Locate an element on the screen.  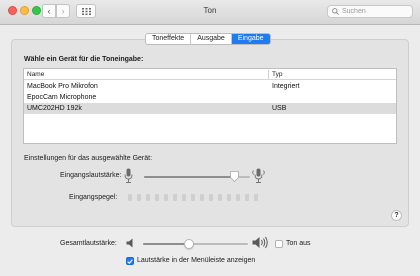
device-list-heading: Wähle ein Gerät für die Toneingabe: is located at coordinates (84, 59).